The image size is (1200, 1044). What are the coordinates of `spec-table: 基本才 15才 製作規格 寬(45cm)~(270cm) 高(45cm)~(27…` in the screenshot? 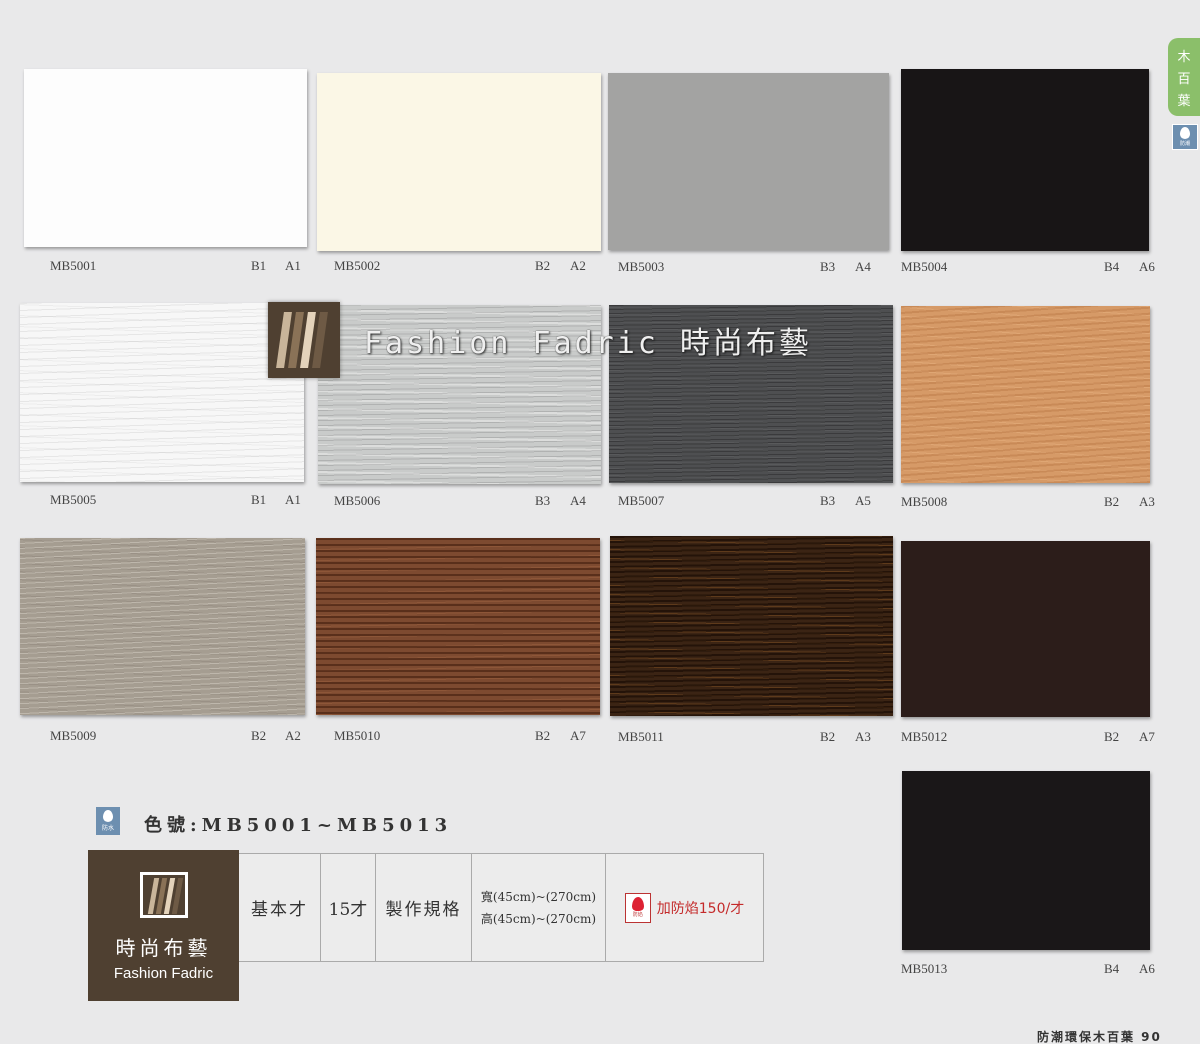 It's located at (501, 907).